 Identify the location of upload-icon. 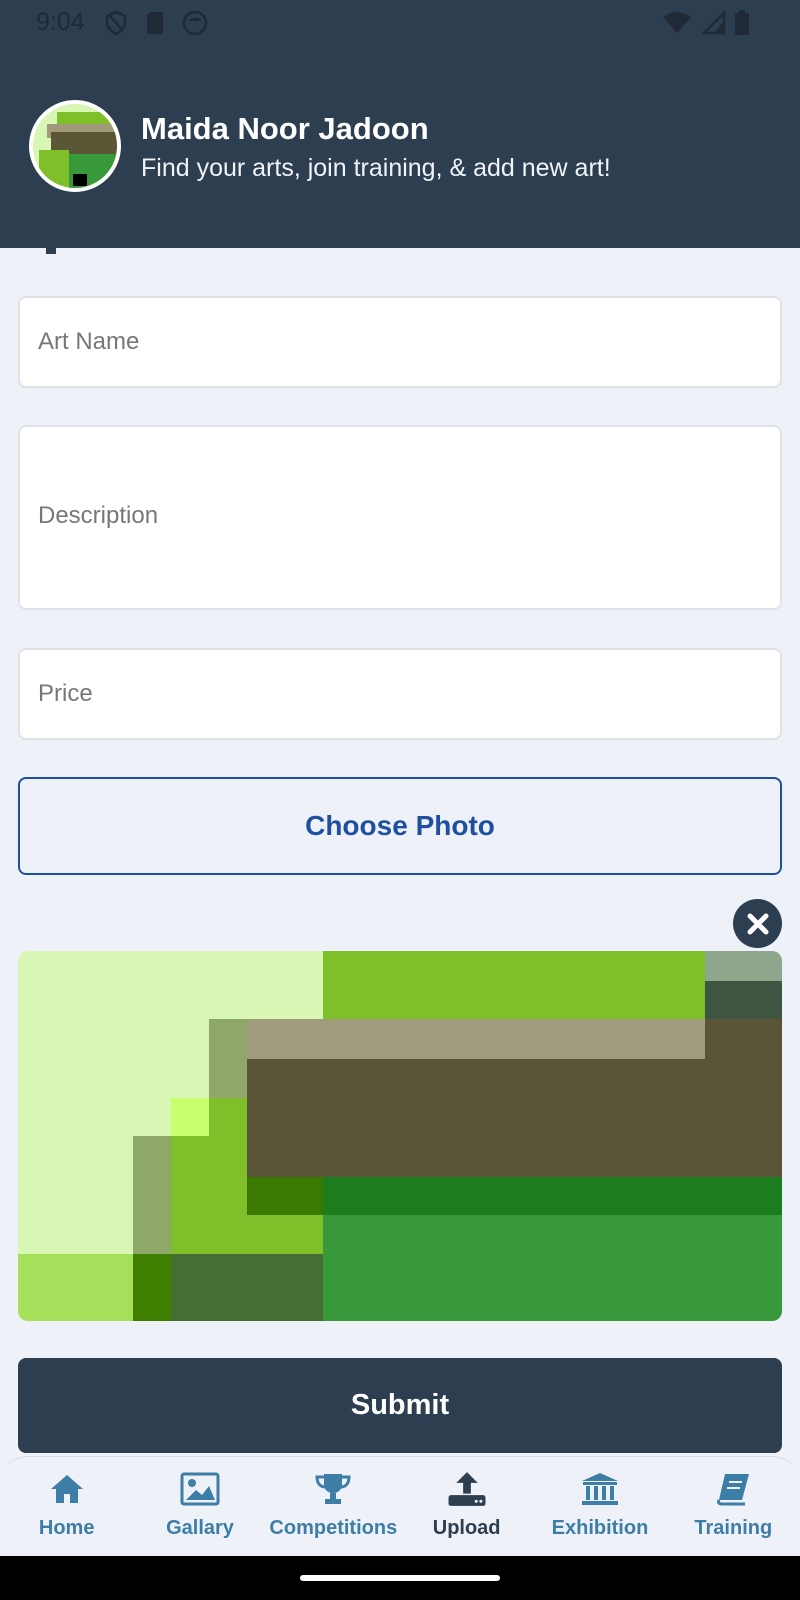
(467, 1489).